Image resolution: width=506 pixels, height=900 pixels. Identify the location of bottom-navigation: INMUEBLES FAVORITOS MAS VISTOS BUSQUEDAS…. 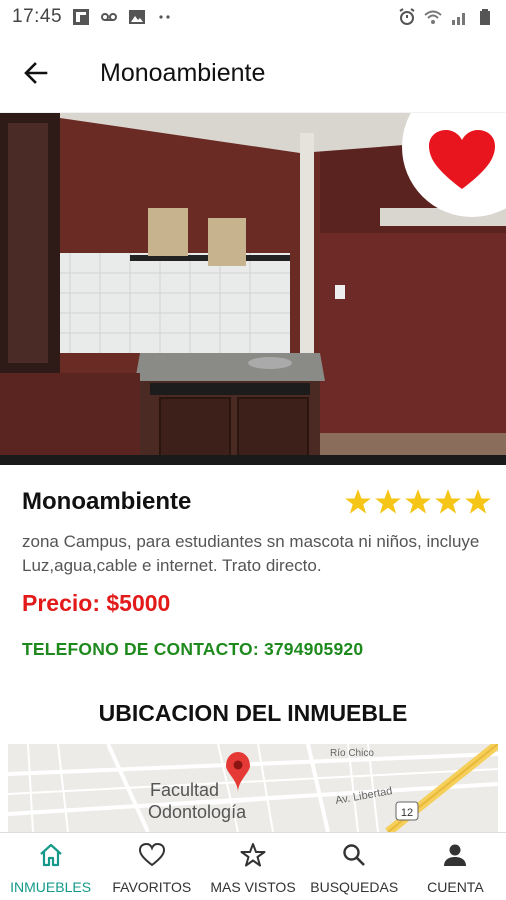
(253, 866).